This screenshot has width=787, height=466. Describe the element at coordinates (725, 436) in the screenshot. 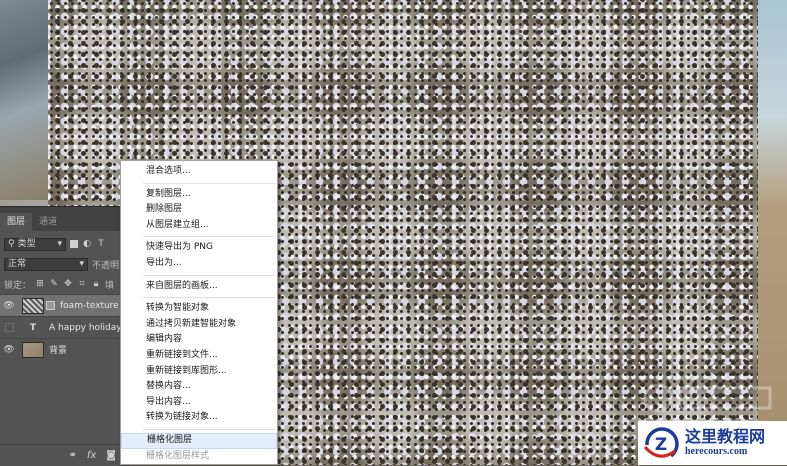

I see `watermark-title: 这里教程网` at that location.